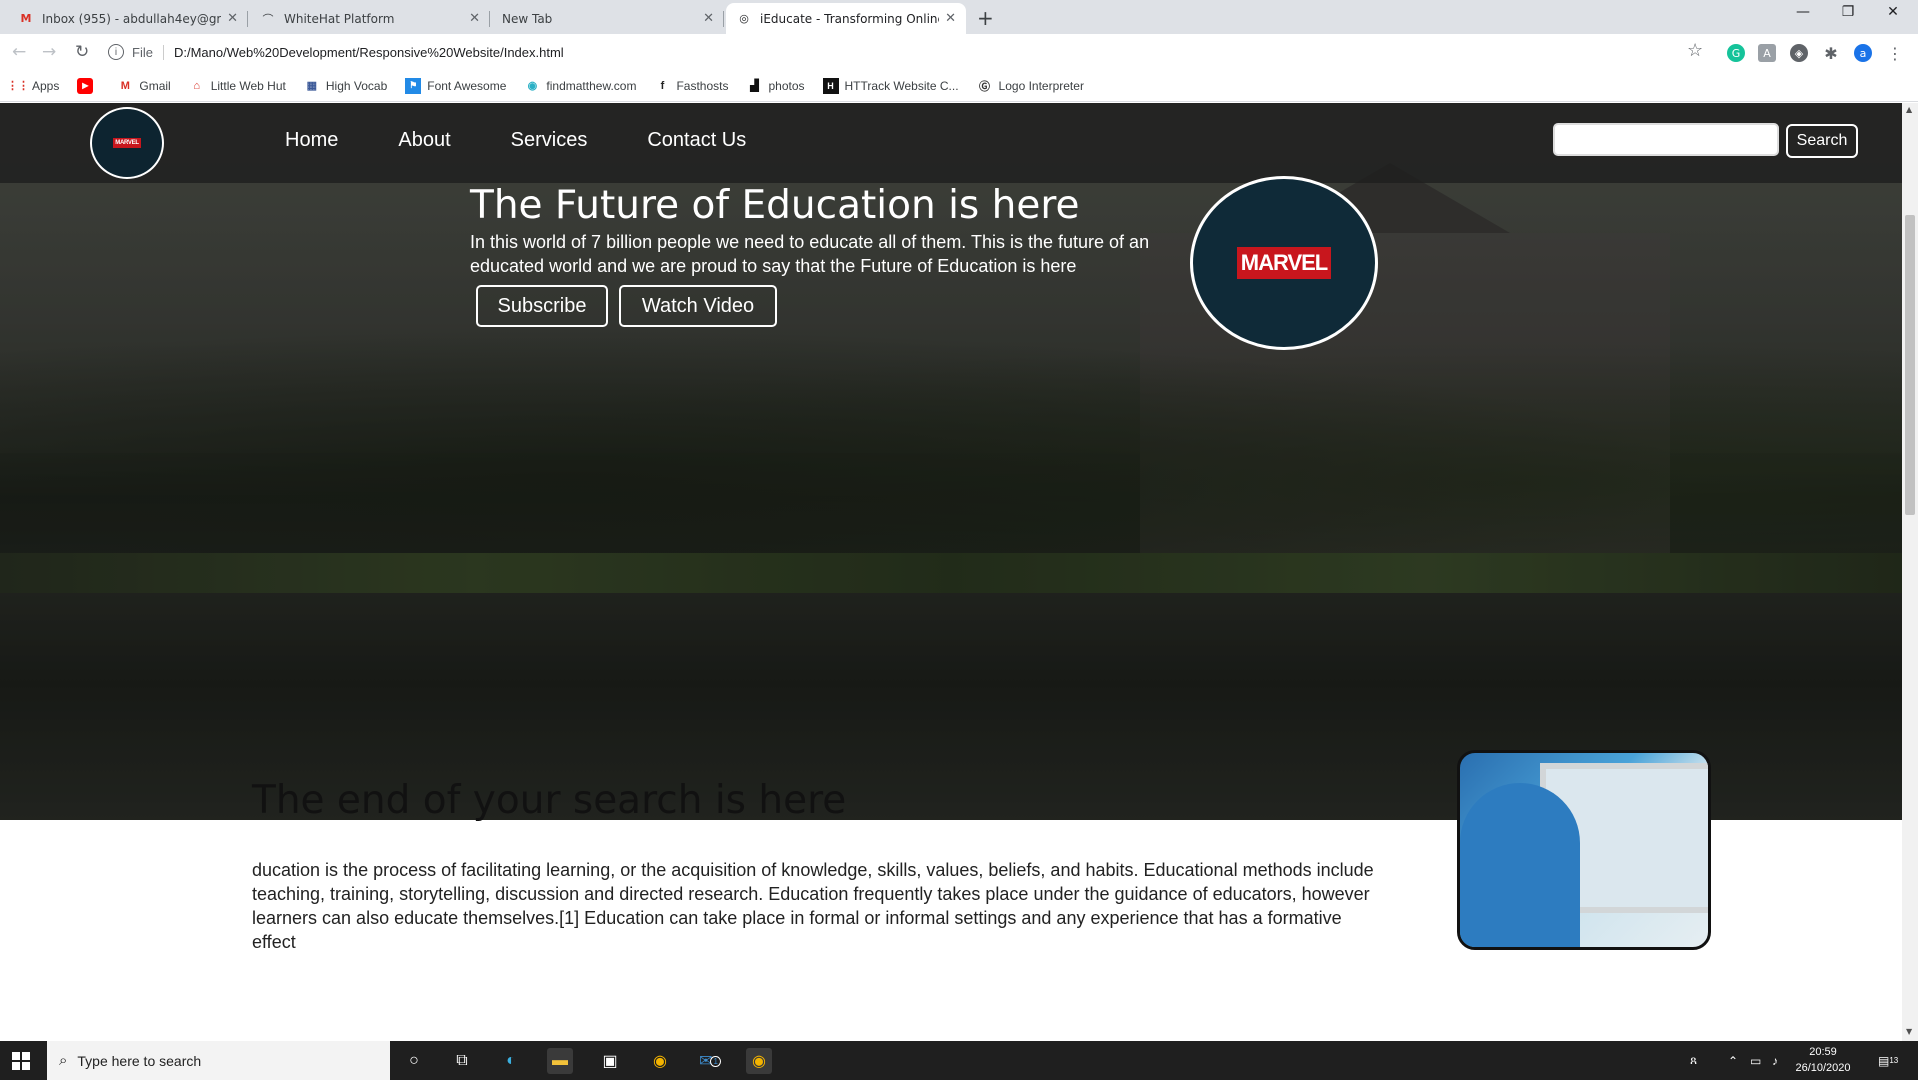 Image resolution: width=1918 pixels, height=1080 pixels. I want to click on youtube-icon: ▶, so click(85, 85).